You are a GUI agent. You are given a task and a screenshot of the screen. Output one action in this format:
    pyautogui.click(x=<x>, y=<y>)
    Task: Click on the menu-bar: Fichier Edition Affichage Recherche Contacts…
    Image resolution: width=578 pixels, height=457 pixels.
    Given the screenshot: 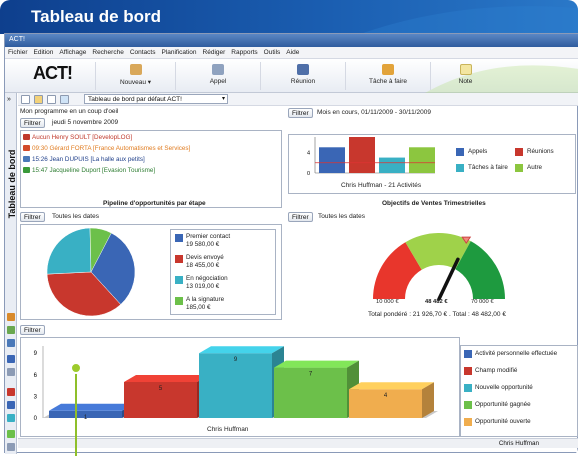 What is the action you would take?
    pyautogui.click(x=291, y=53)
    